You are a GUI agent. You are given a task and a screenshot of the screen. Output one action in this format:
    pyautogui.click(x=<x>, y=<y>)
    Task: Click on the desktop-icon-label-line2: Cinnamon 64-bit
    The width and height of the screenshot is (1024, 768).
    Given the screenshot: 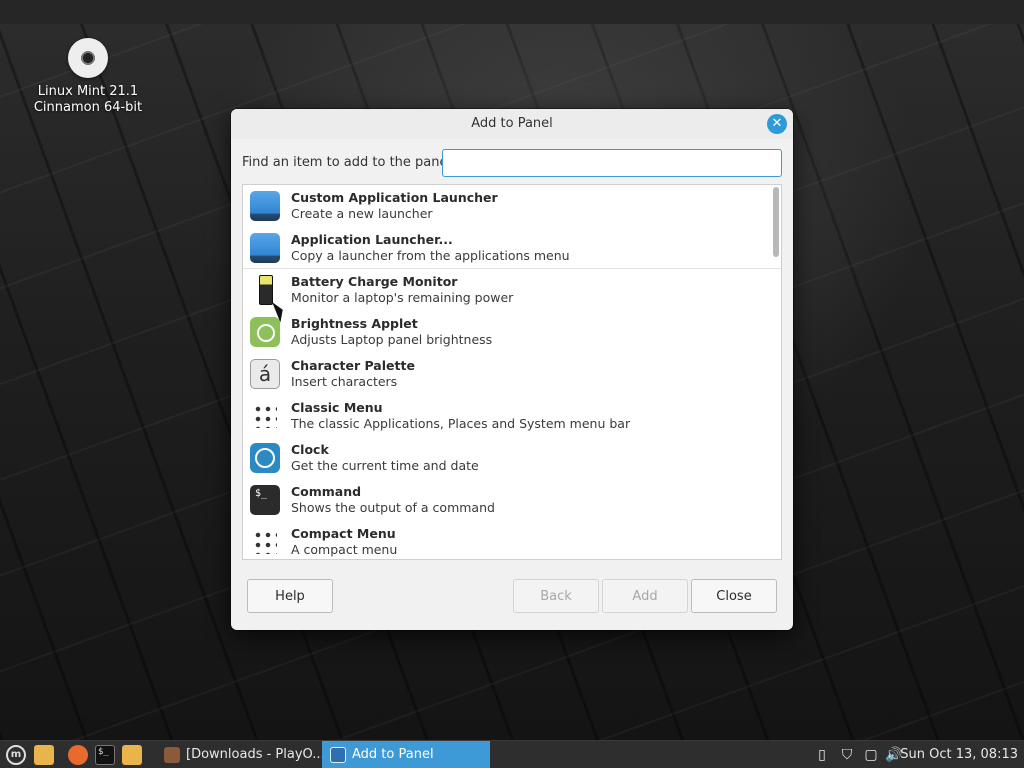 What is the action you would take?
    pyautogui.click(x=88, y=107)
    